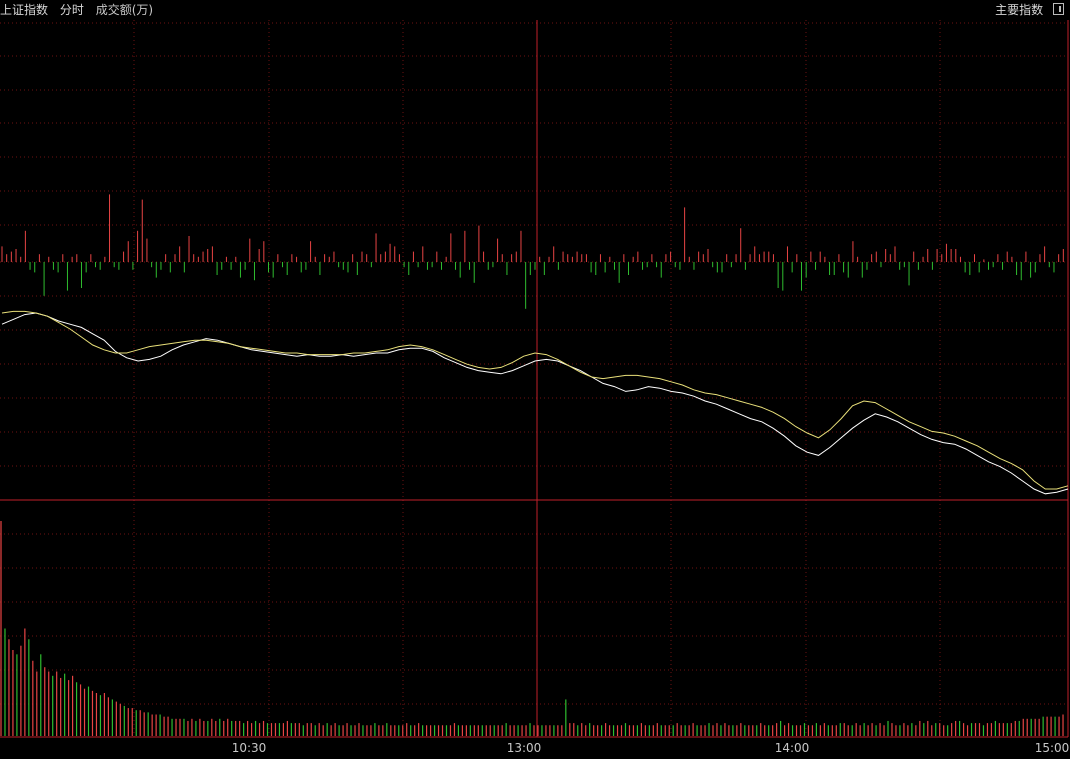  Describe the element at coordinates (524, 748) in the screenshot. I see `time-tick-label: 13:00` at that location.